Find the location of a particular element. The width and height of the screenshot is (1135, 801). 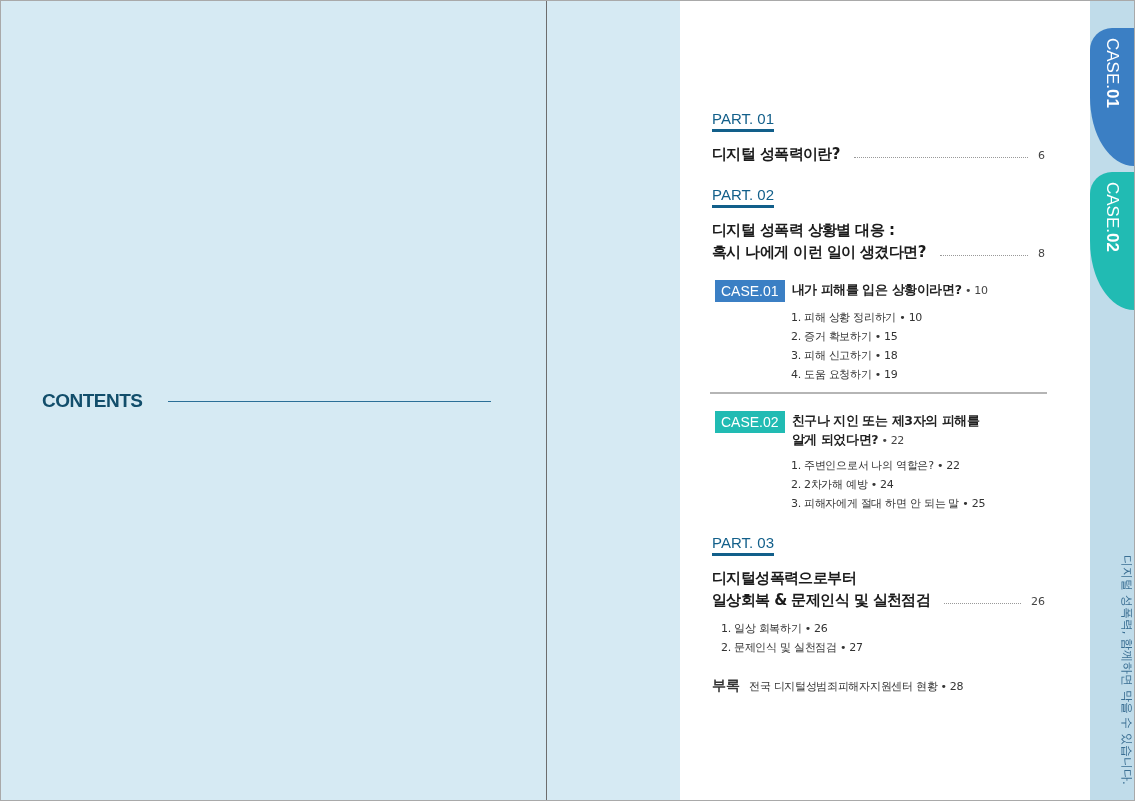

side-tab: CASE.01 is located at coordinates (1112, 97).